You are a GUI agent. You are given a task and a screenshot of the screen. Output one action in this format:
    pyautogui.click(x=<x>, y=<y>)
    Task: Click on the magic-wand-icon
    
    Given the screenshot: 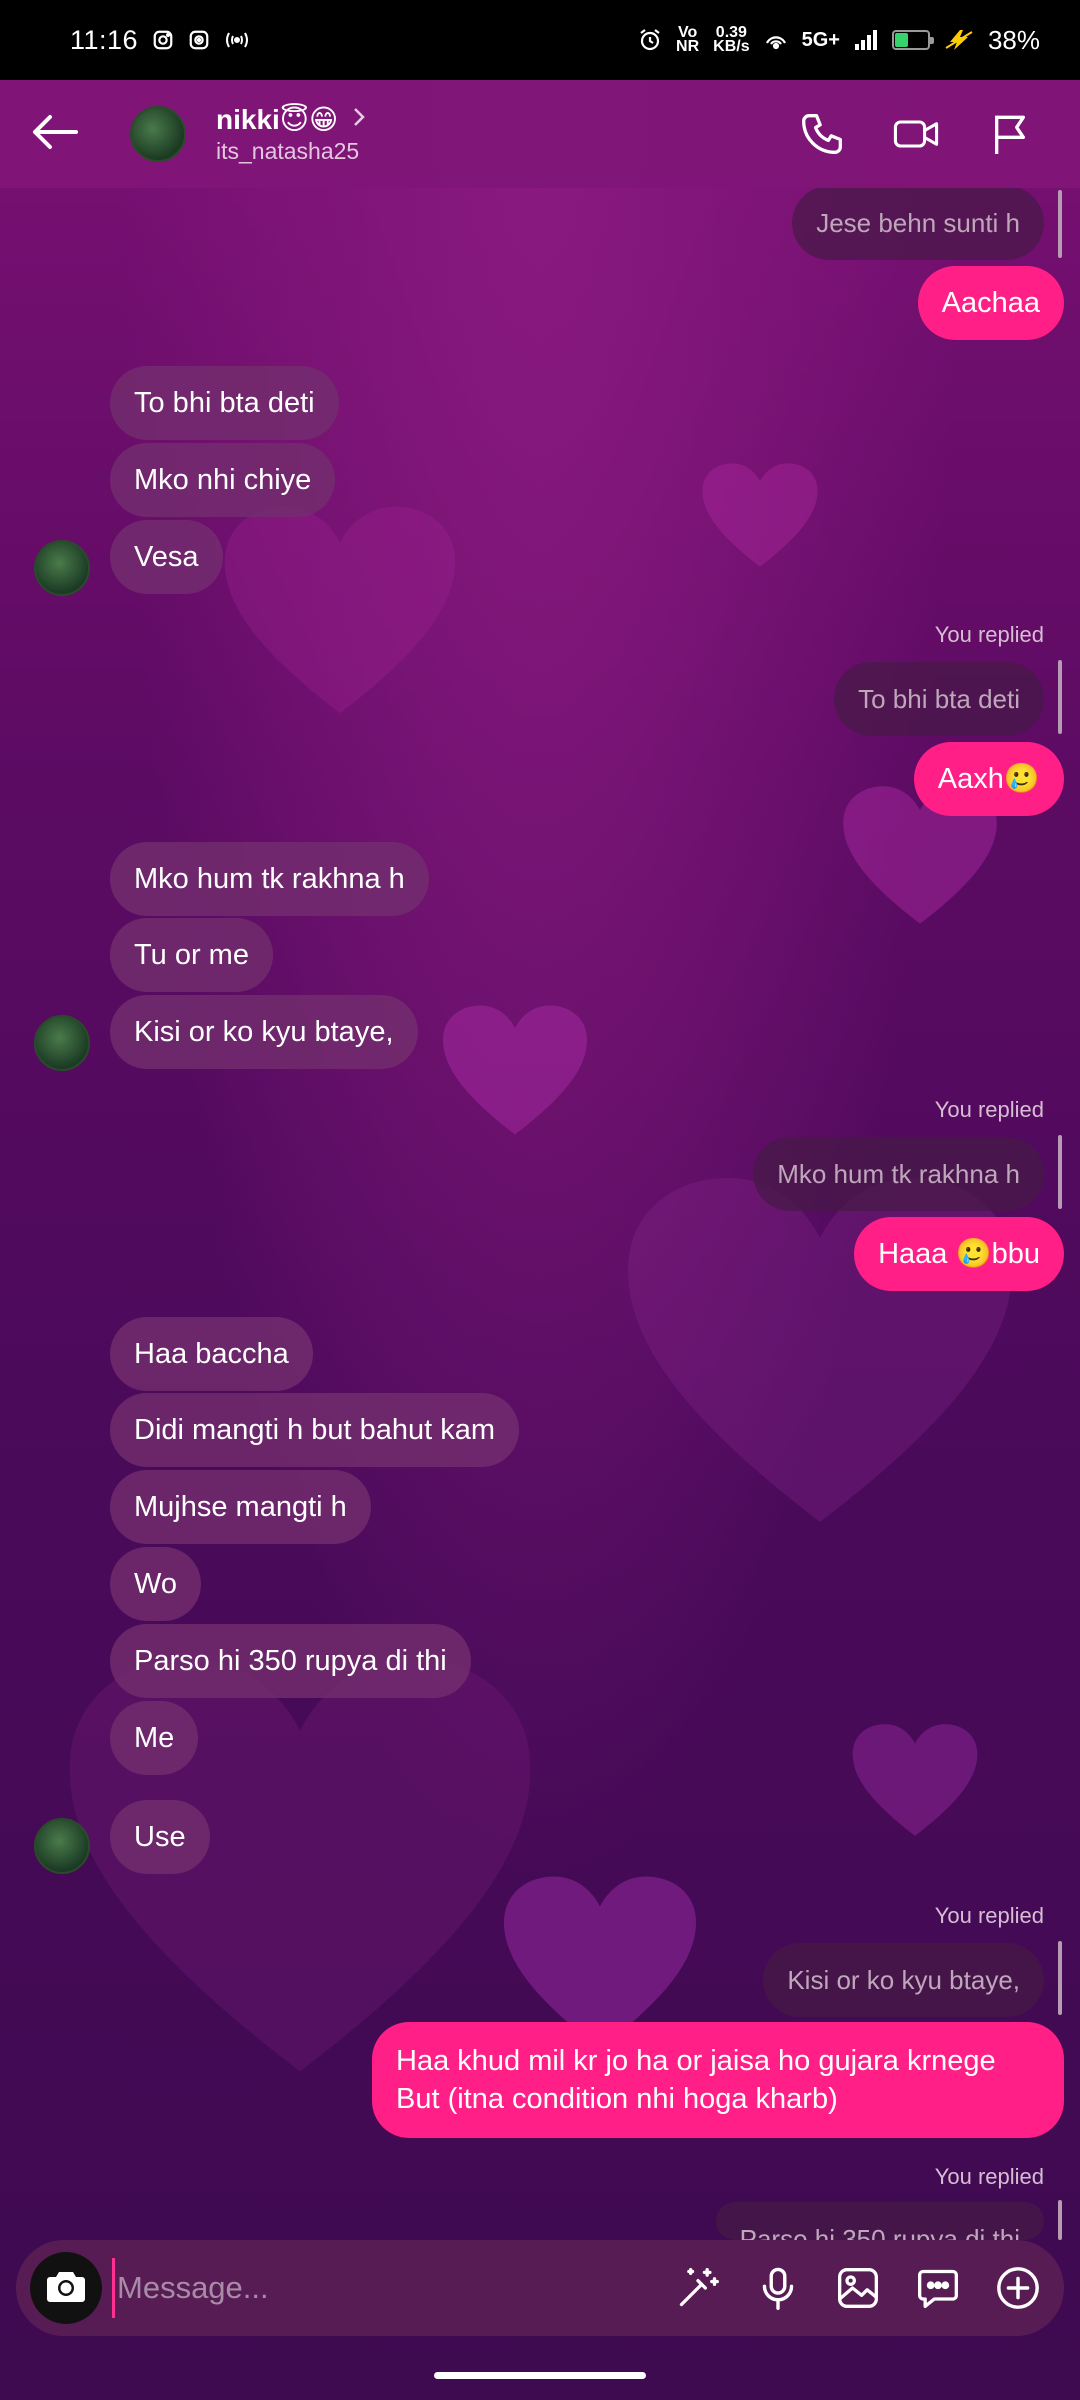 What is the action you would take?
    pyautogui.click(x=698, y=2288)
    